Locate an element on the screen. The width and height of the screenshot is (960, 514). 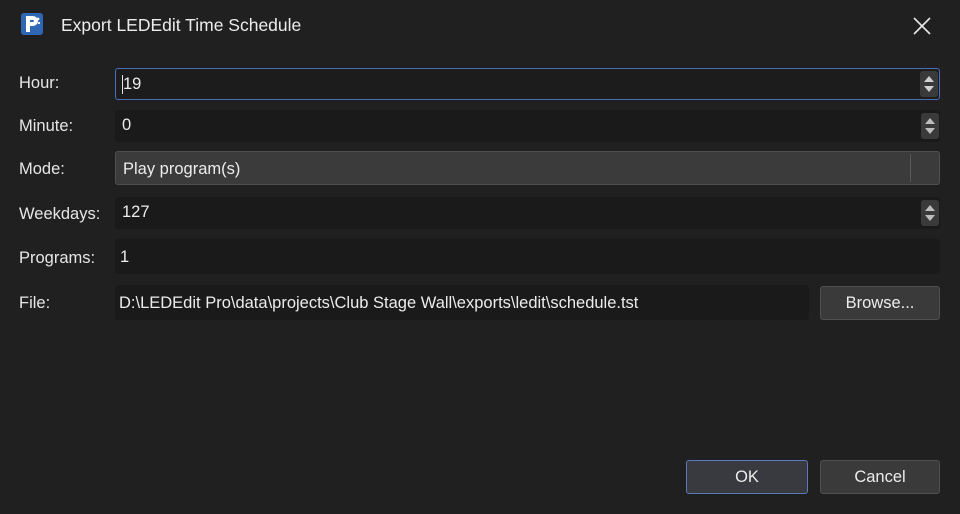
hour-label: Hour: is located at coordinates (39, 83).